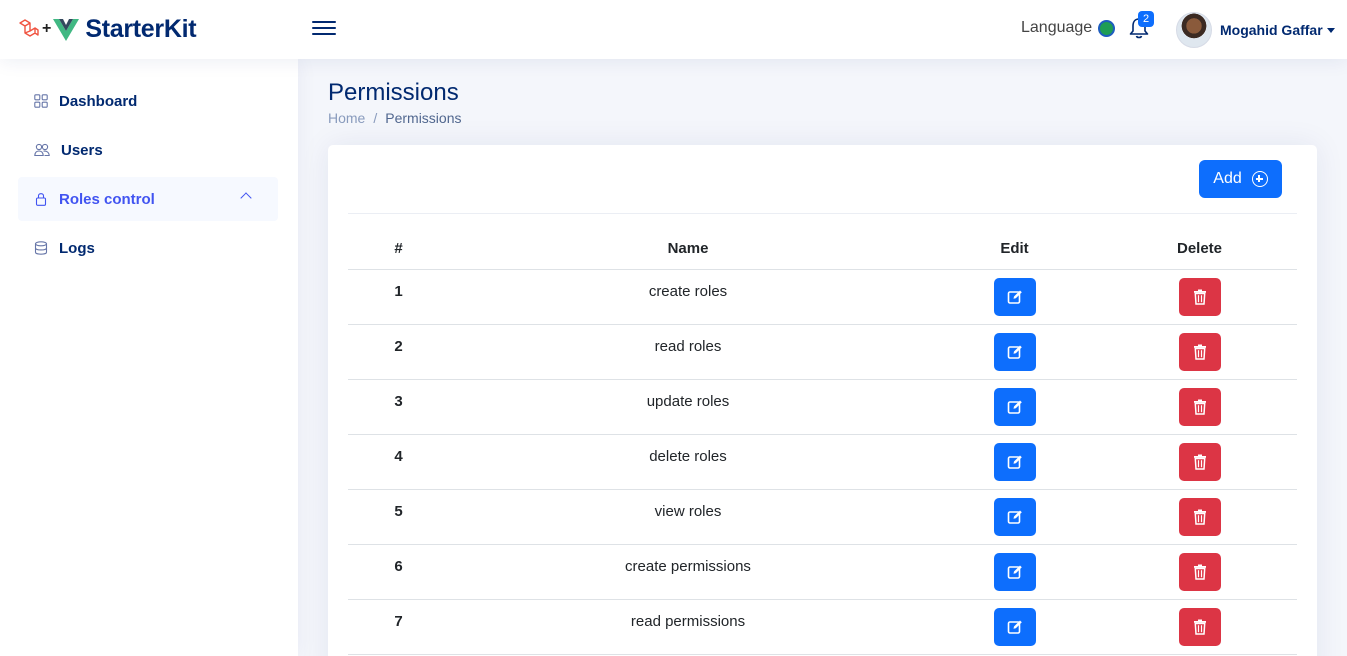  I want to click on card-divider, so click(822, 213).